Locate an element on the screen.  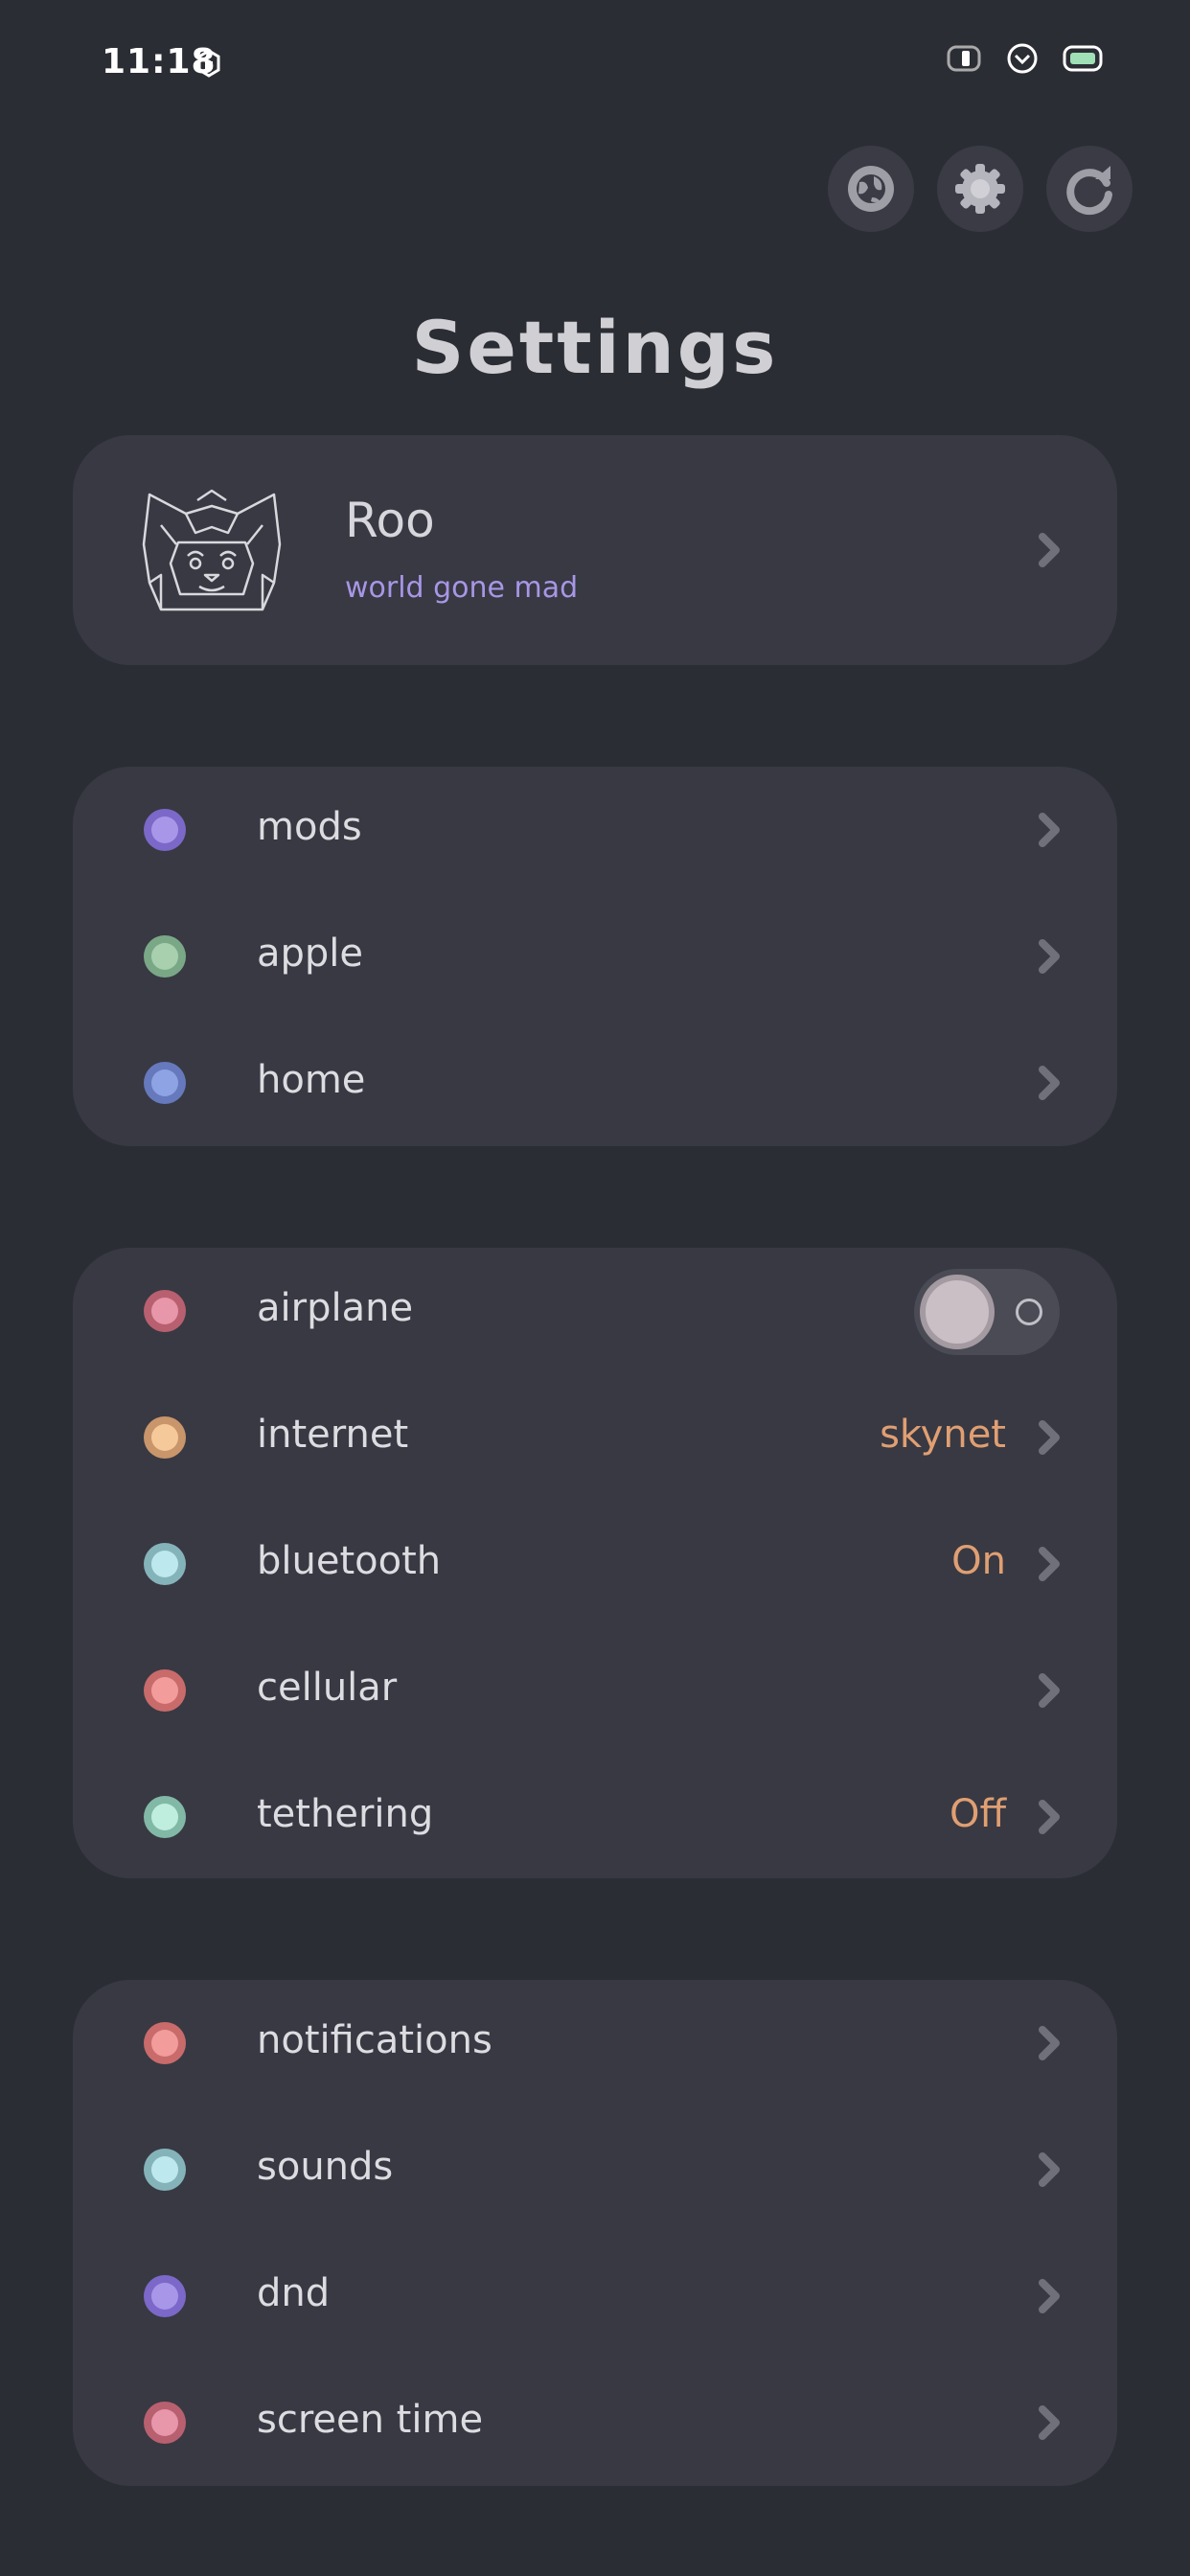
row-label: apple is located at coordinates (311, 954).